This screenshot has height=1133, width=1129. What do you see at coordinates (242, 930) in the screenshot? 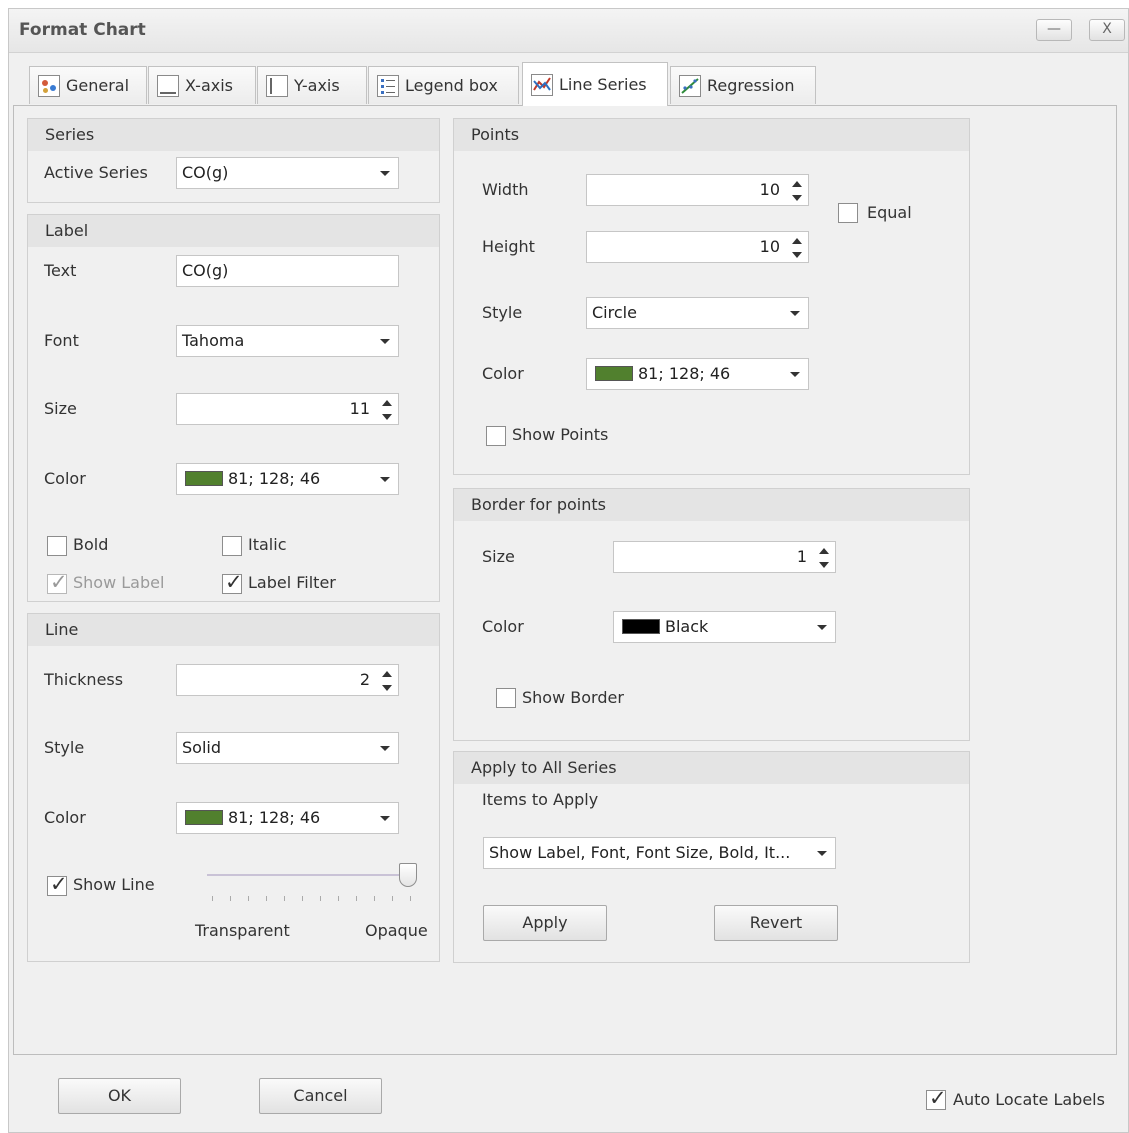
I see `slider-min-label: Transparent` at bounding box center [242, 930].